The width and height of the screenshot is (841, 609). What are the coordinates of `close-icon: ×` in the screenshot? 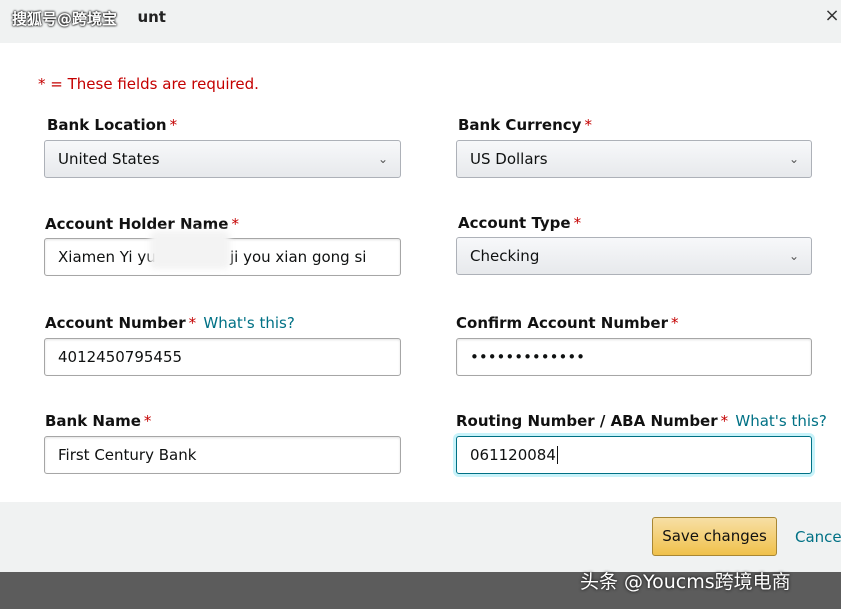 It's located at (831, 16).